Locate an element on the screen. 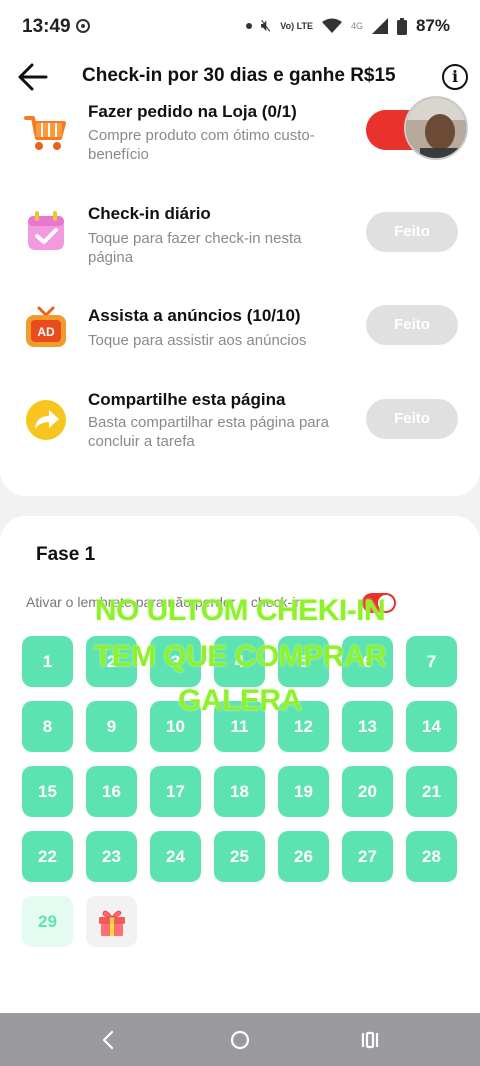 The width and height of the screenshot is (480, 1066). day-cell: 7 is located at coordinates (431, 661).